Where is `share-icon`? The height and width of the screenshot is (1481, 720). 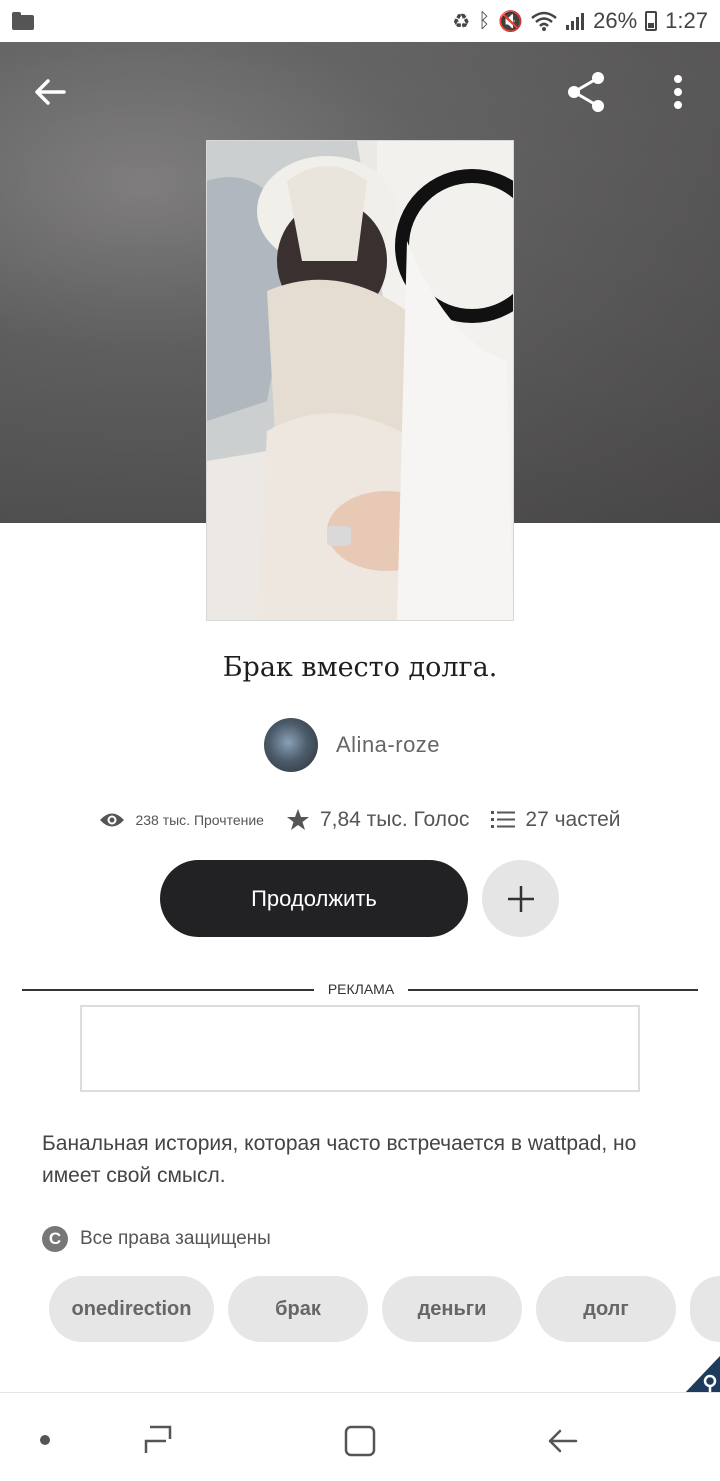 share-icon is located at coordinates (586, 92).